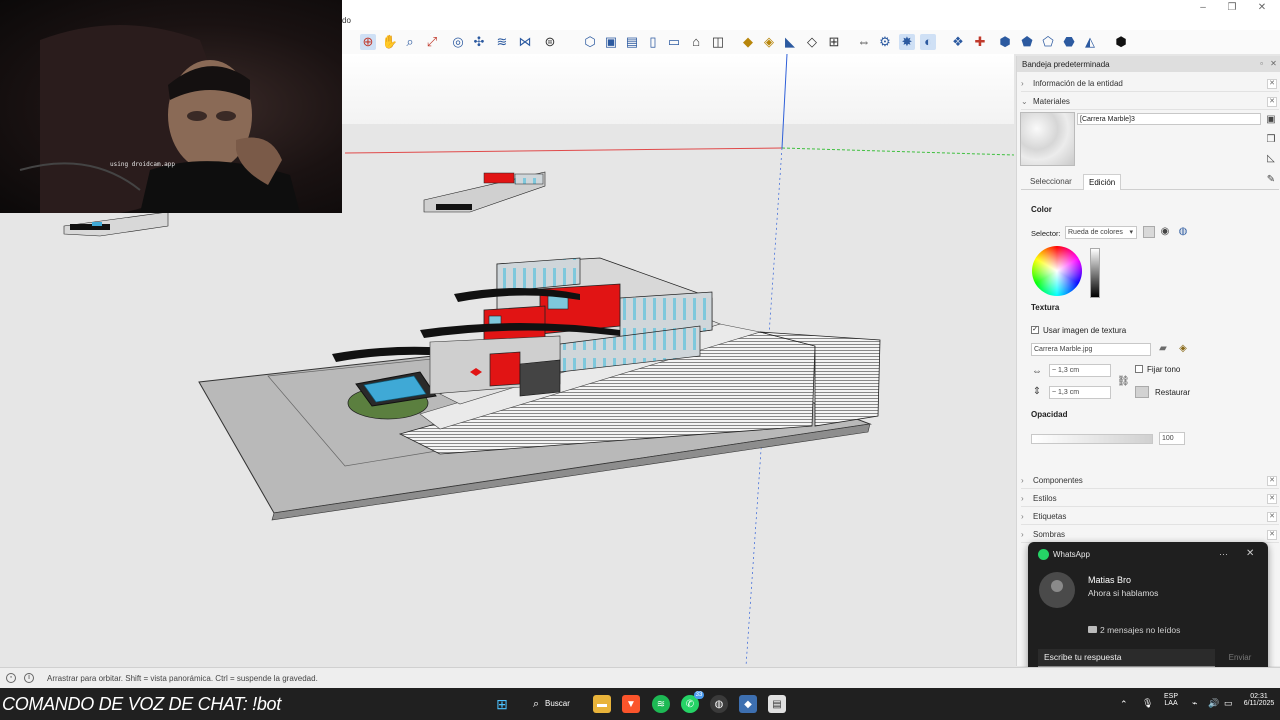  I want to click on material-name-field: [Carrera Marble]3, so click(1169, 119).